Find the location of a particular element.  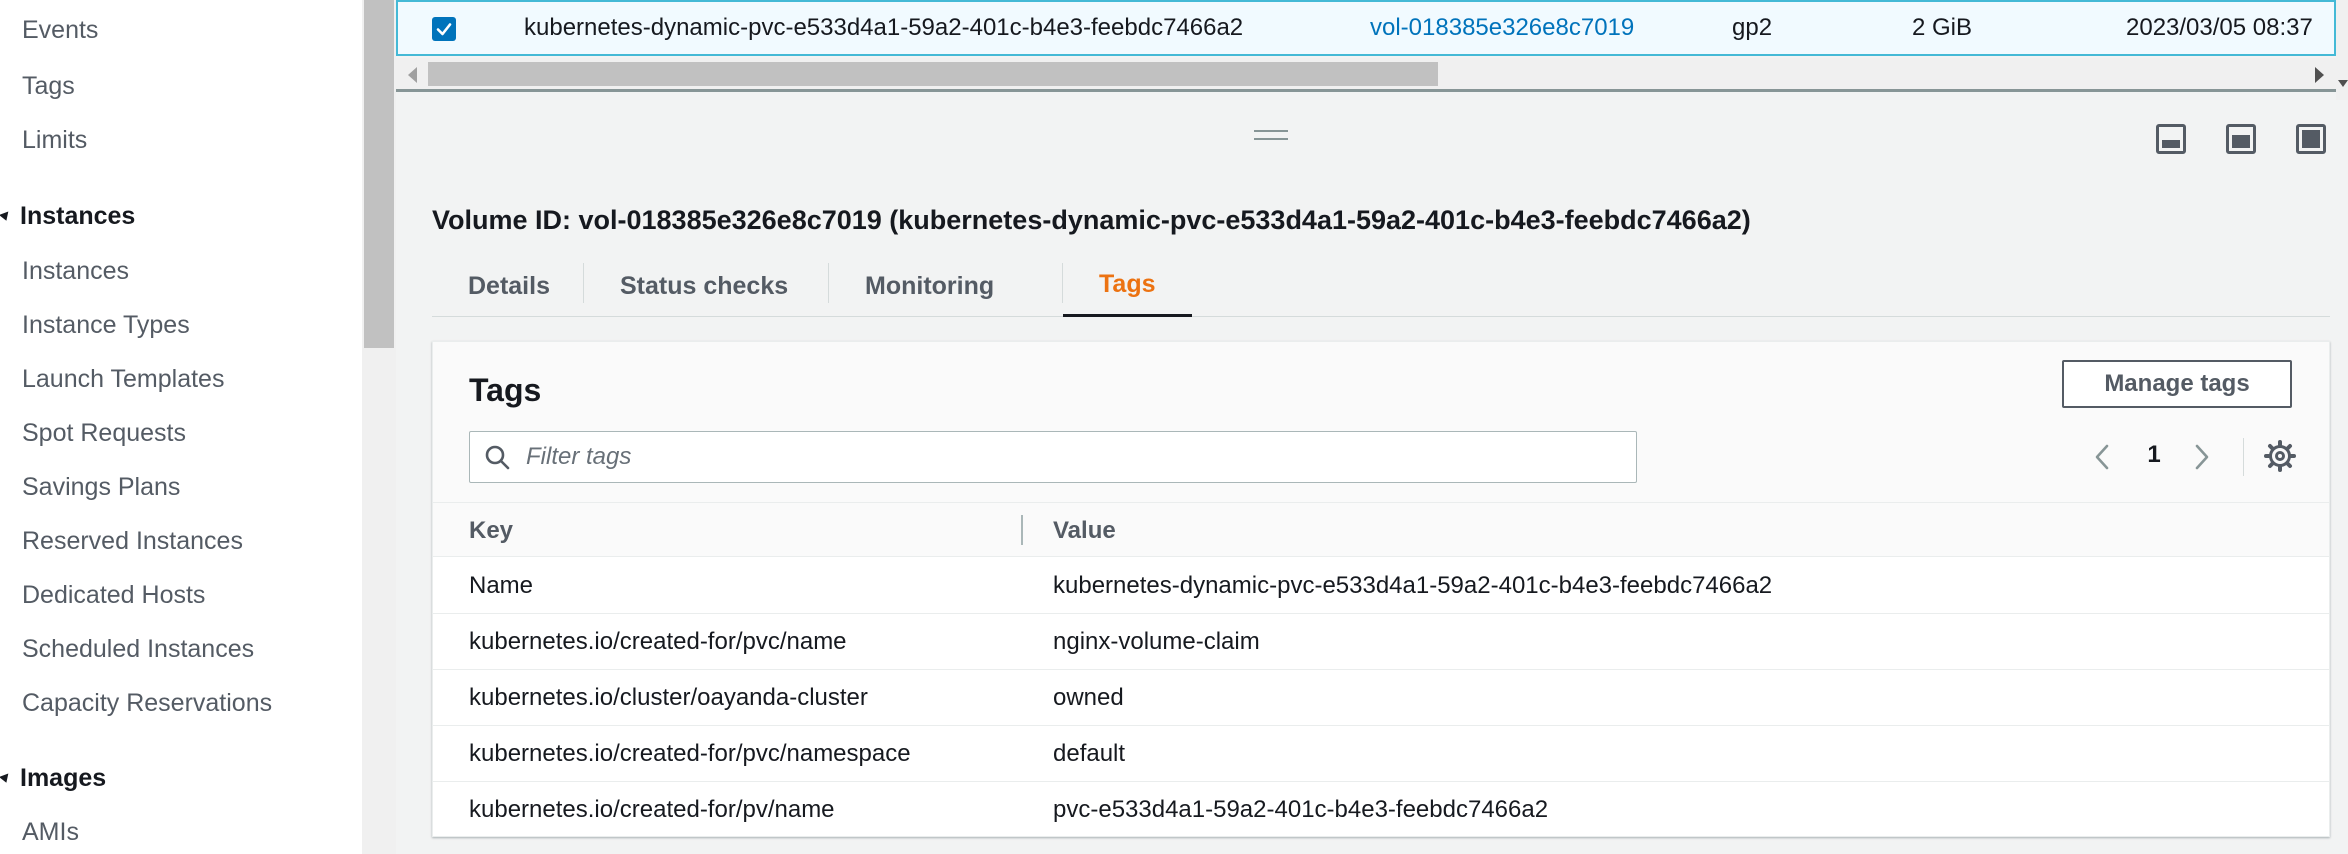

manage-tags-button: Manage tags is located at coordinates (2177, 384).